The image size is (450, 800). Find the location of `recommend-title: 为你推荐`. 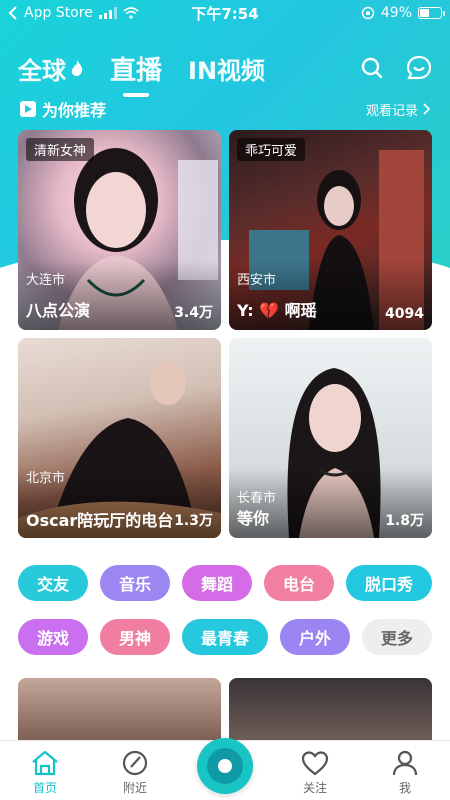

recommend-title: 为你推荐 is located at coordinates (63, 109).